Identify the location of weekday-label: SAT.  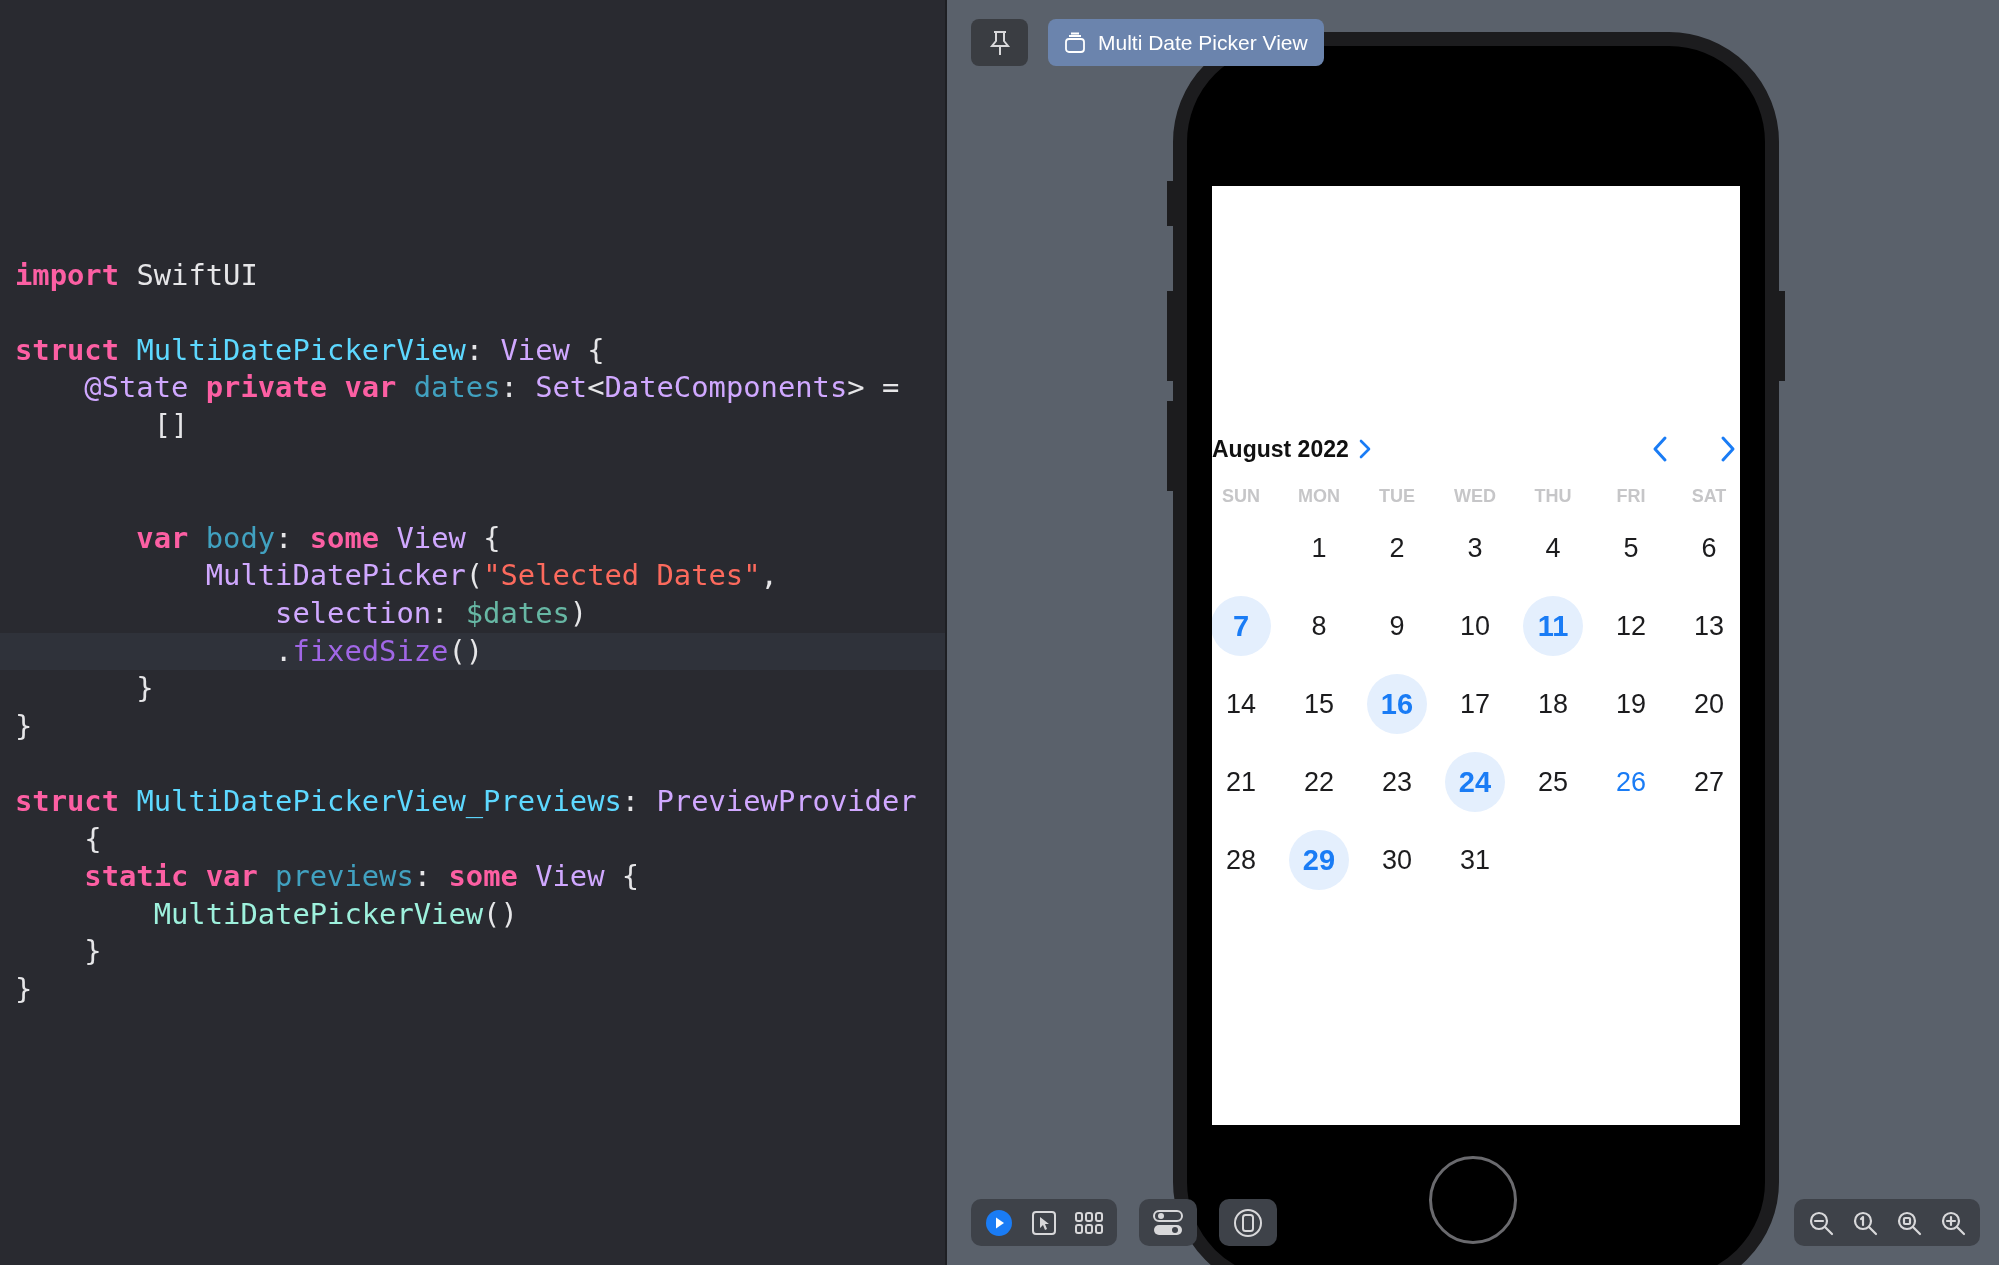
(1709, 496).